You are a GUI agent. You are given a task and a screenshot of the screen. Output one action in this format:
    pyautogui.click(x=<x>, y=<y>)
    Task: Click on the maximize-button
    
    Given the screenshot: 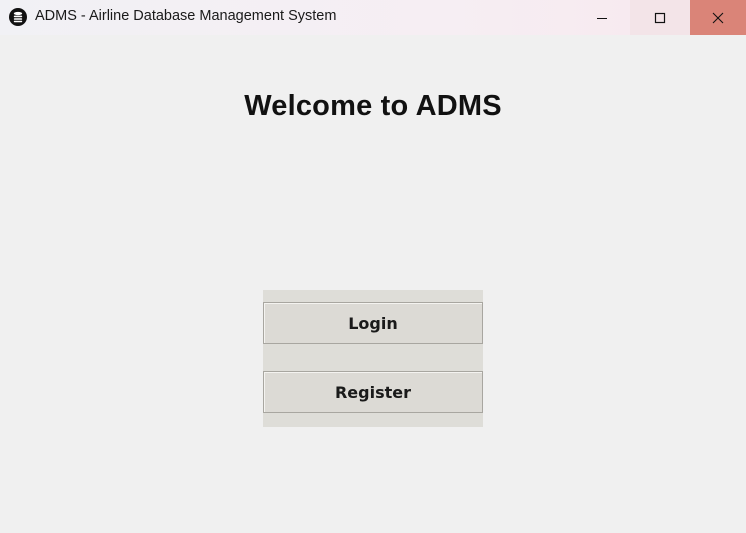 What is the action you would take?
    pyautogui.click(x=660, y=17)
    